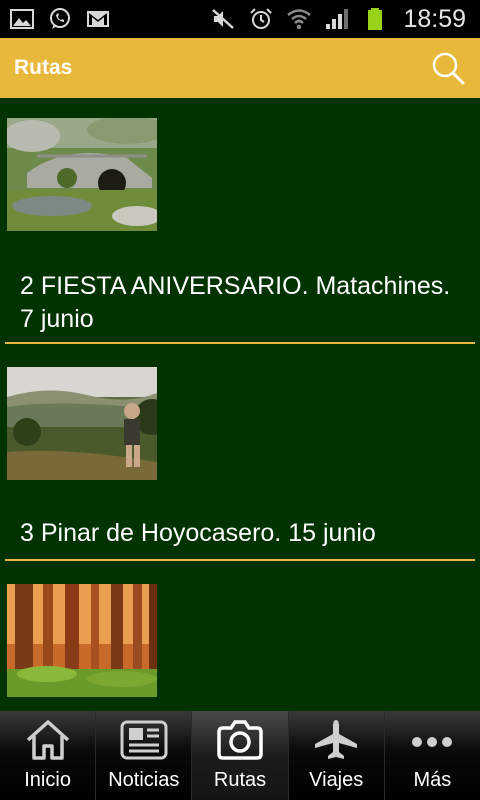  I want to click on signal-icon, so click(337, 19).